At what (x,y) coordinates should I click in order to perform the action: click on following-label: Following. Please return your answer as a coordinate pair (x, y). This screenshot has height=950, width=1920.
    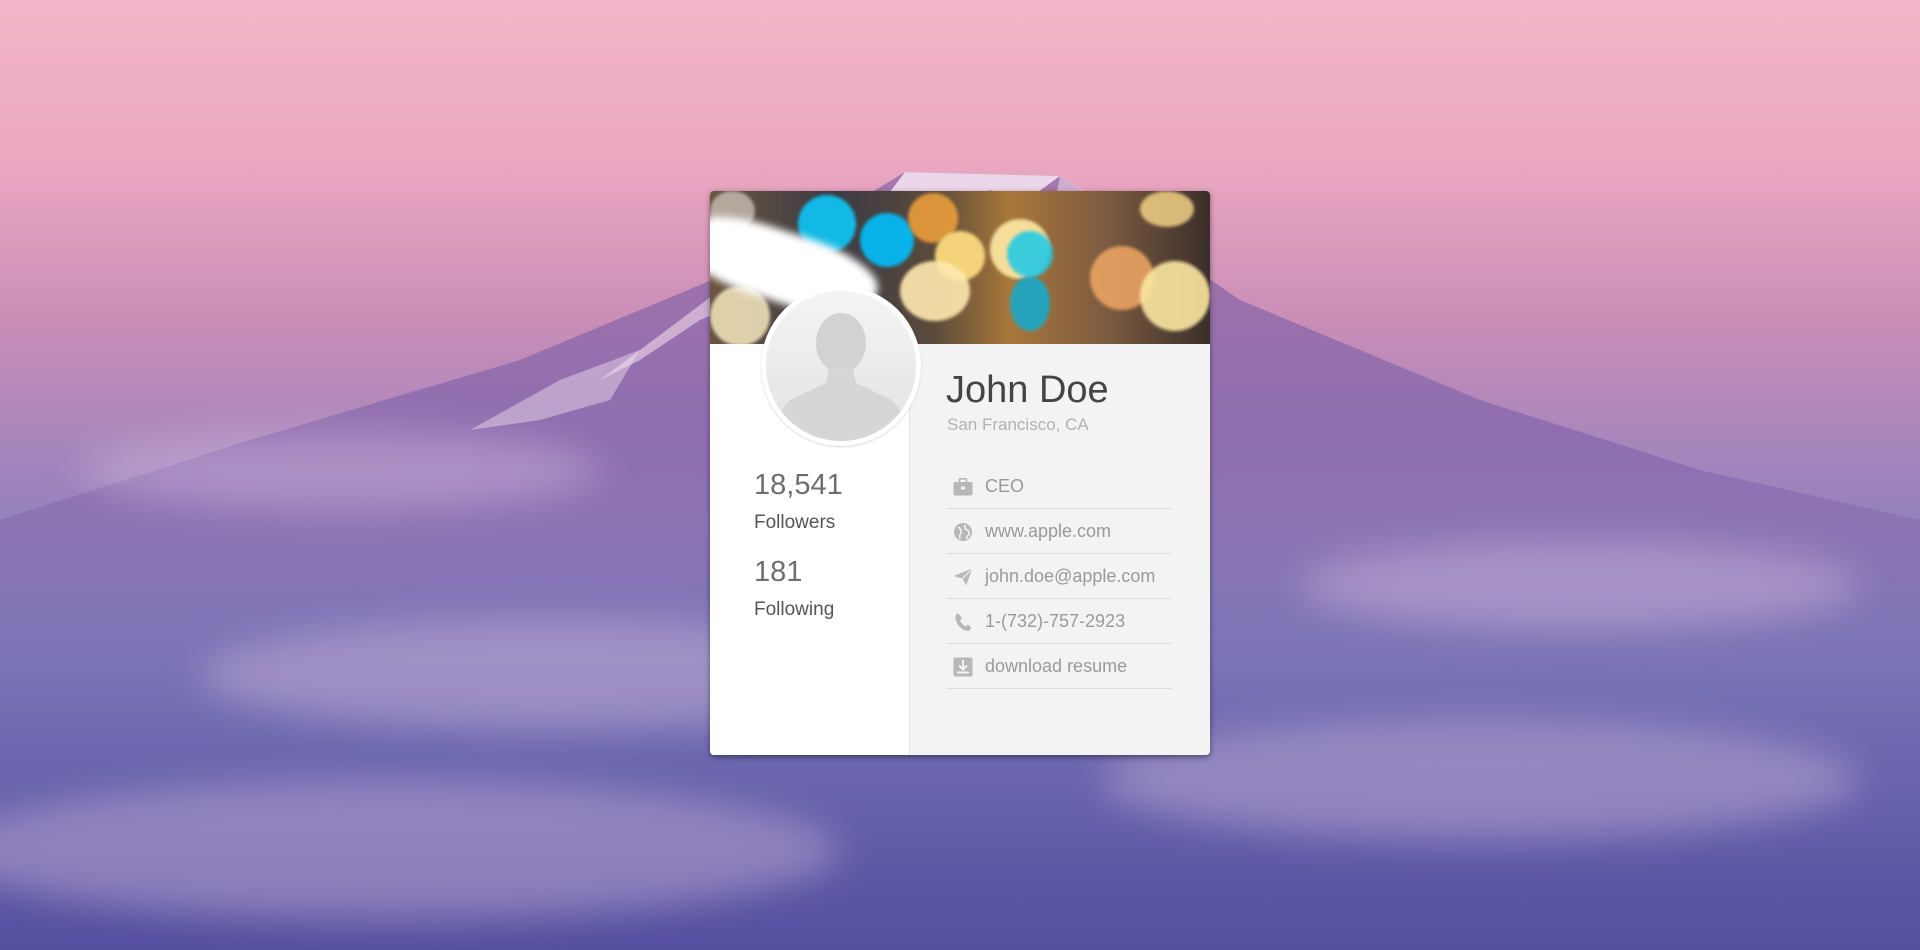
    Looking at the image, I should click on (794, 609).